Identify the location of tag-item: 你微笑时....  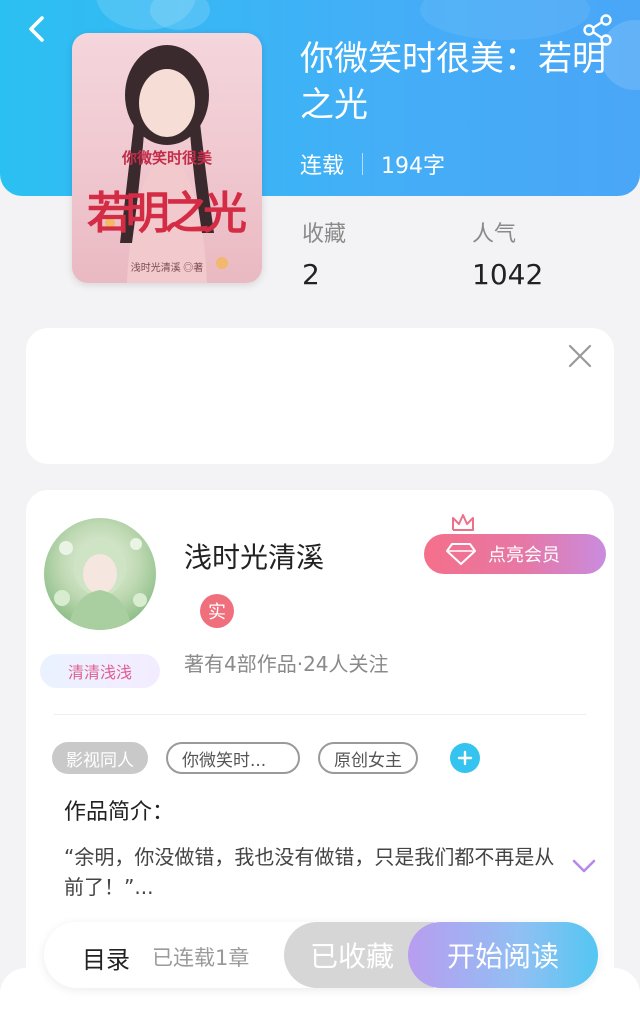
(233, 758).